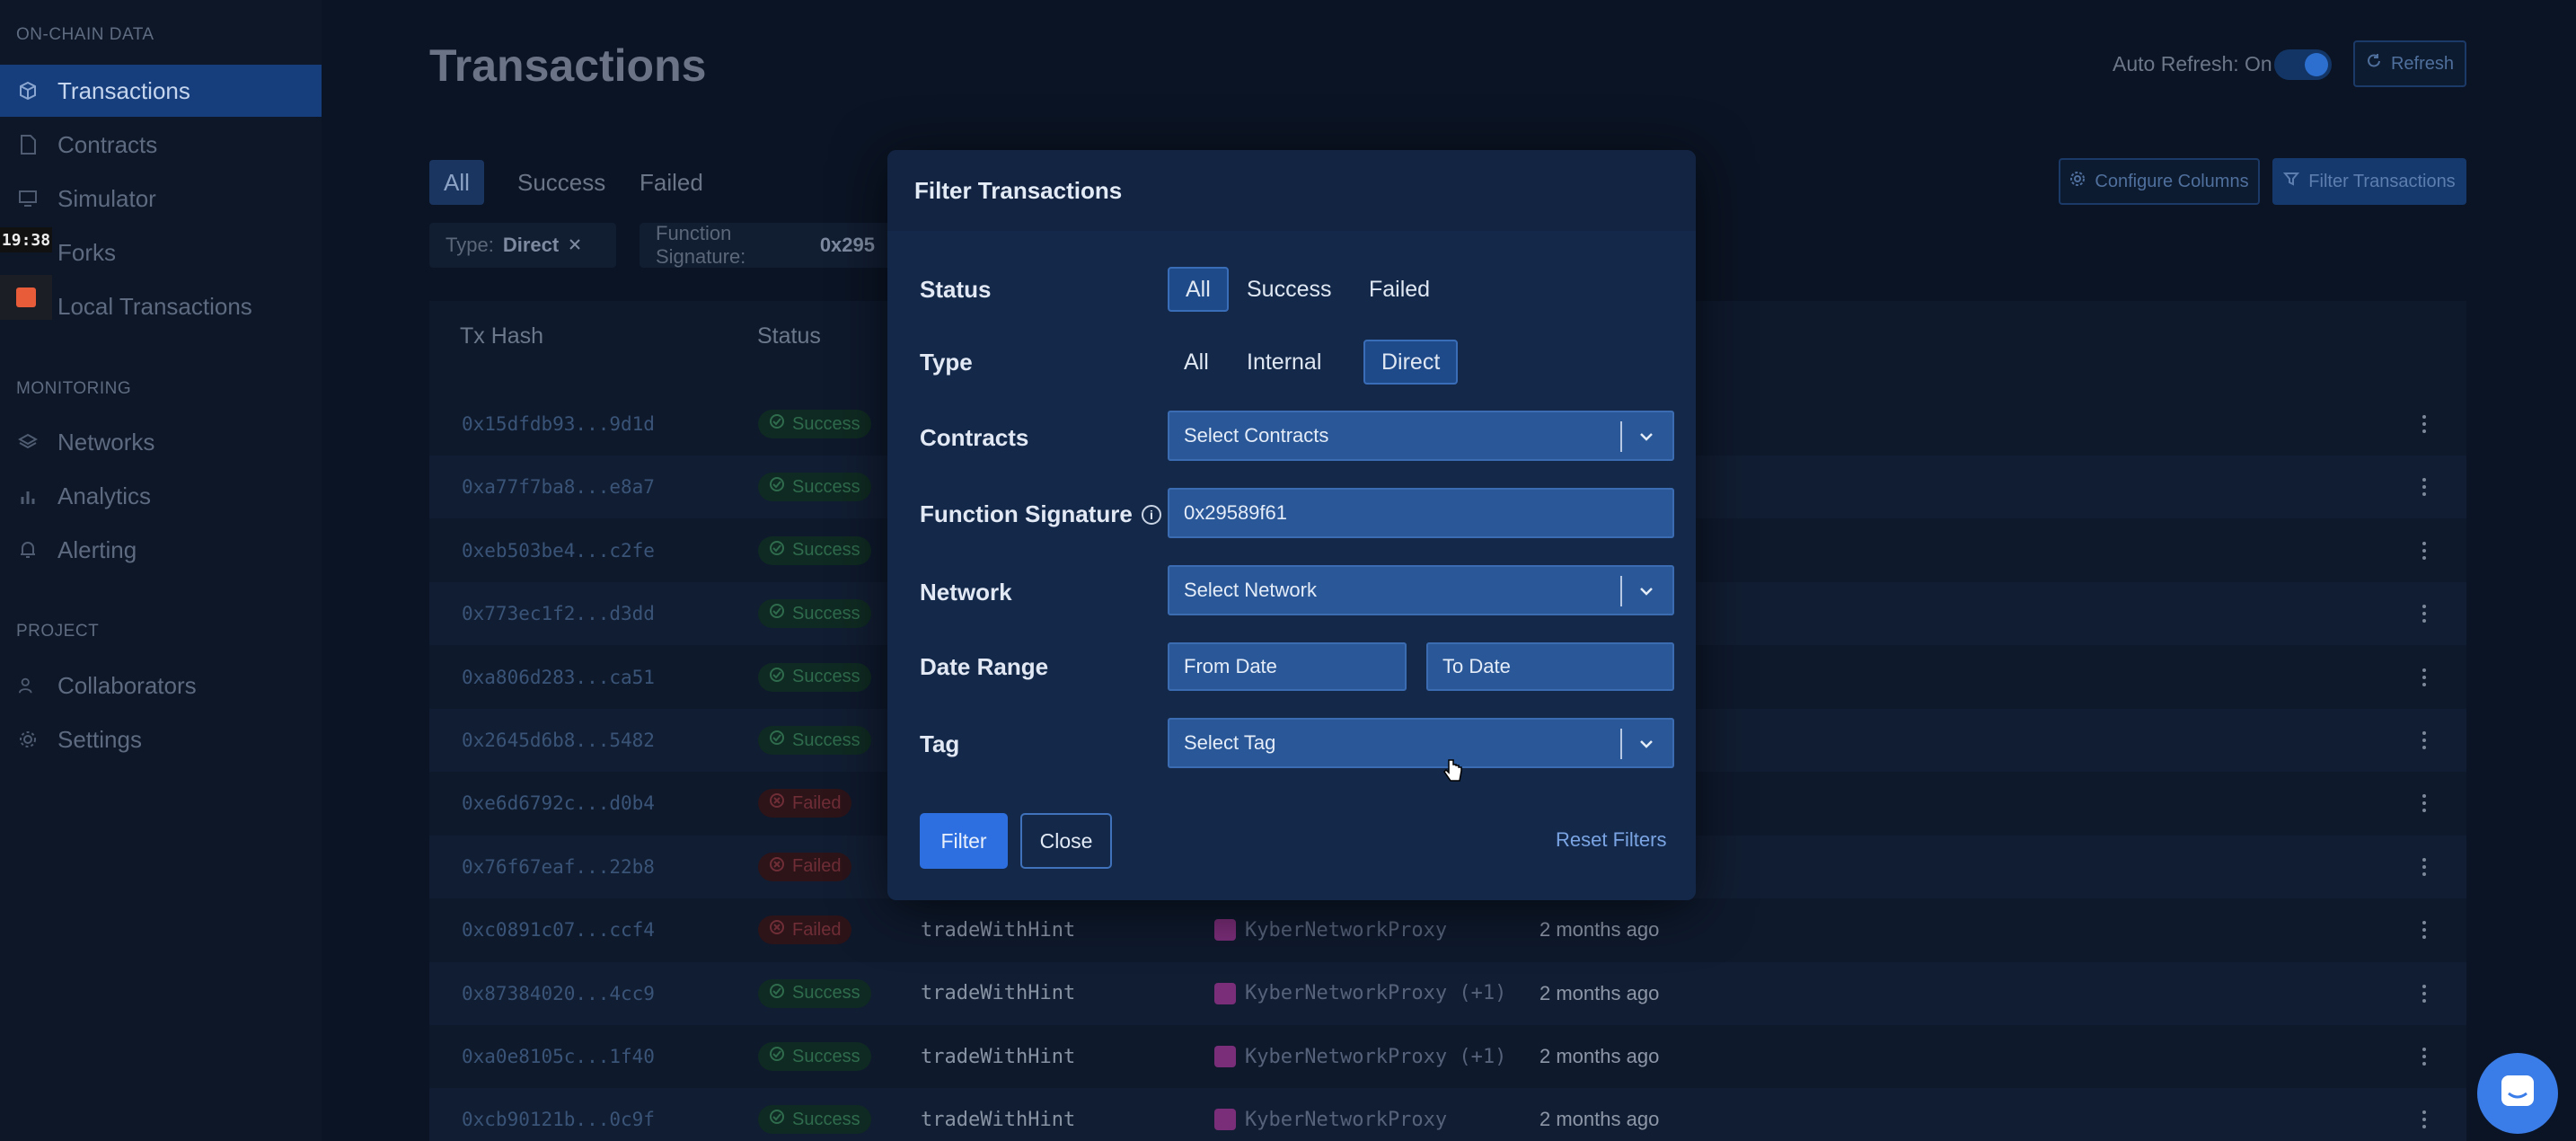  I want to click on tab-failed: Failed, so click(671, 182).